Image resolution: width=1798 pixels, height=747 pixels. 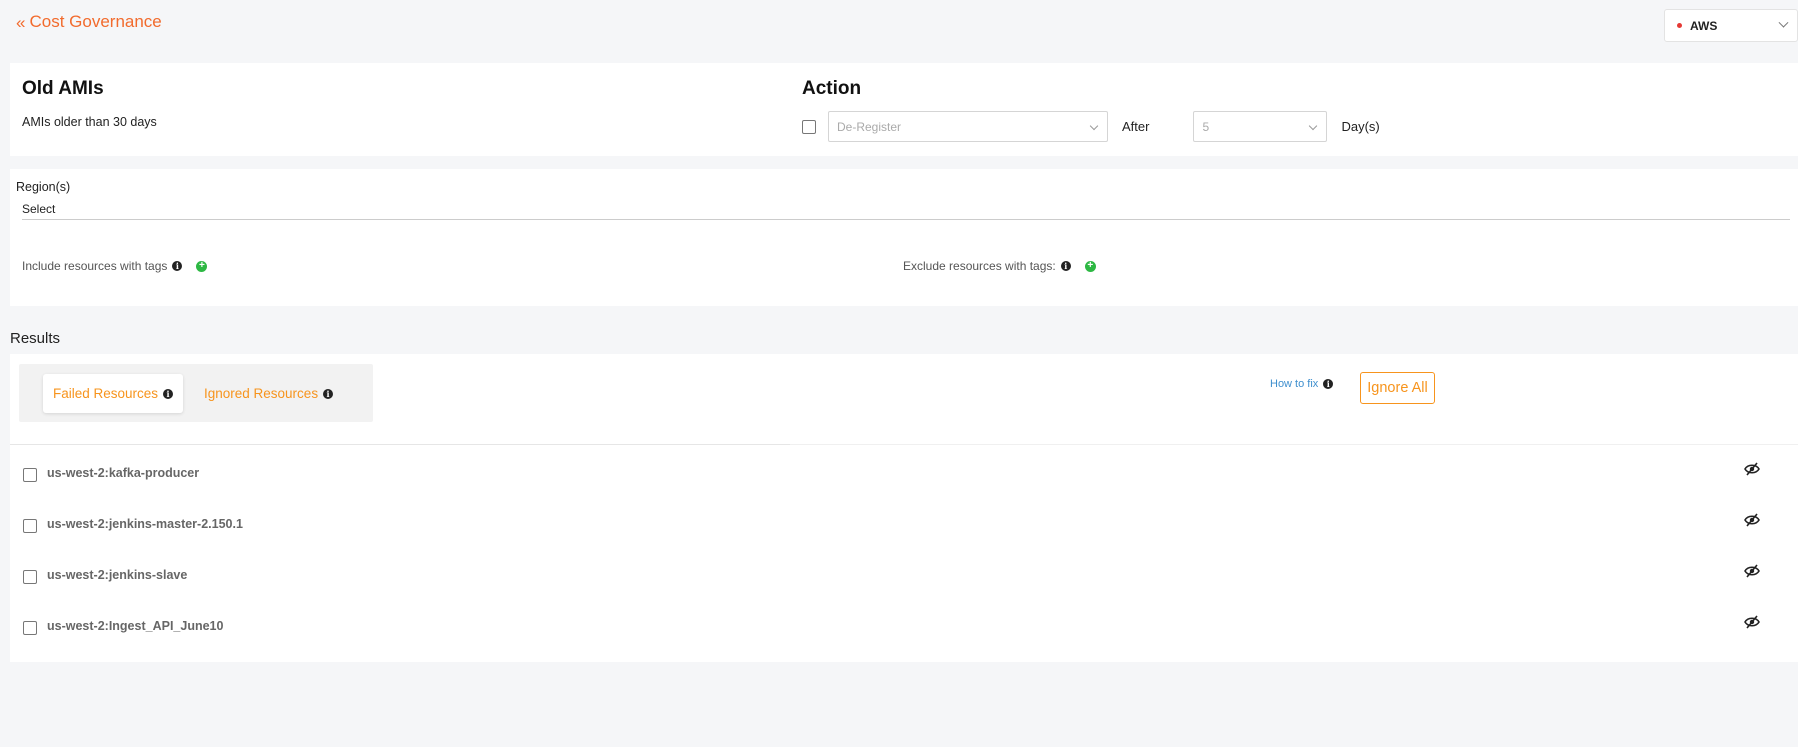 I want to click on exclude-tags-row: Exclude resources with tags: i +, so click(x=999, y=266).